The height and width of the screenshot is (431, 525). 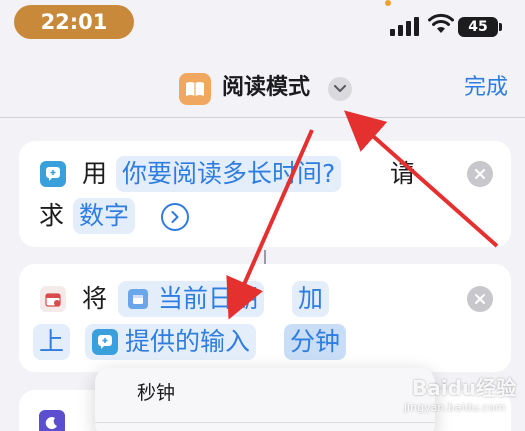 What do you see at coordinates (262, 117) in the screenshot?
I see `nav-divider` at bounding box center [262, 117].